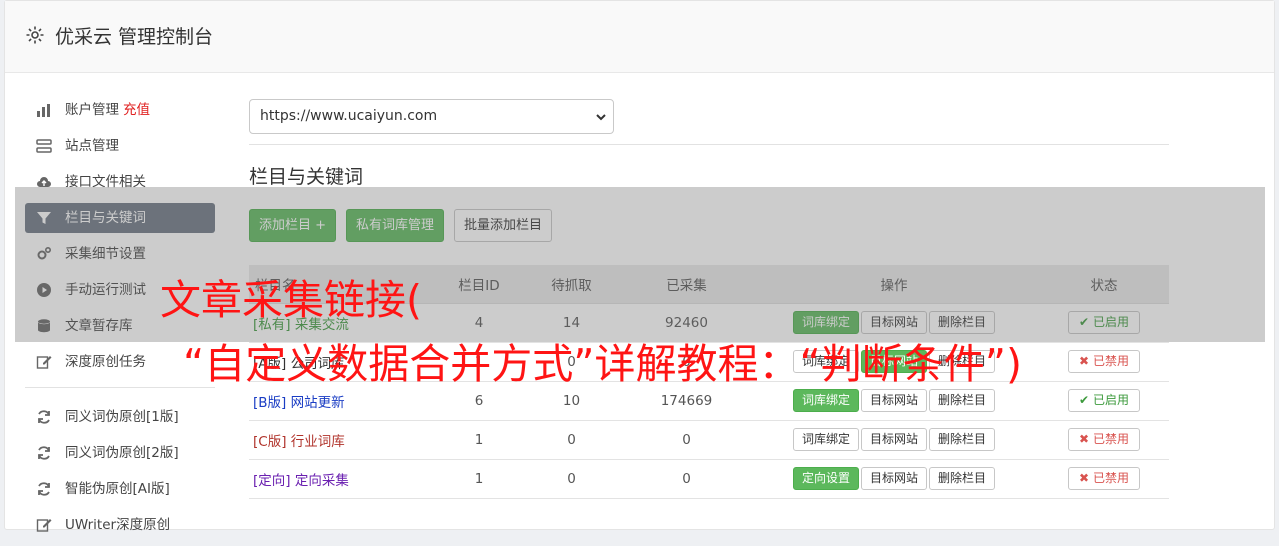 The width and height of the screenshot is (1279, 546). I want to click on sidebar-item-label: 同义词伪原创[2版], so click(122, 453).